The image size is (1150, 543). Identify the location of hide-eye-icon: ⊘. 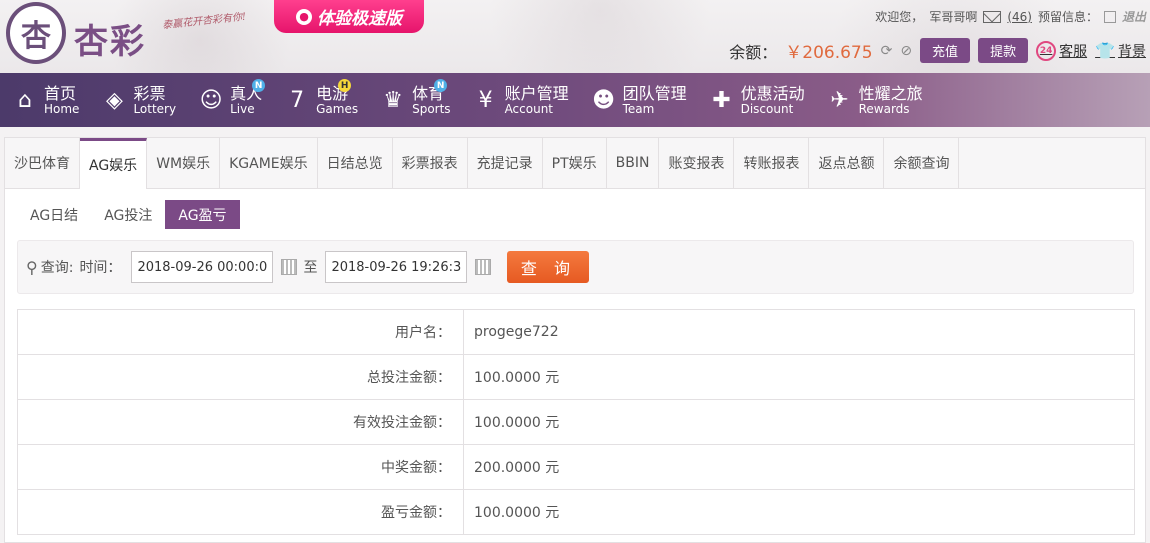
(906, 51).